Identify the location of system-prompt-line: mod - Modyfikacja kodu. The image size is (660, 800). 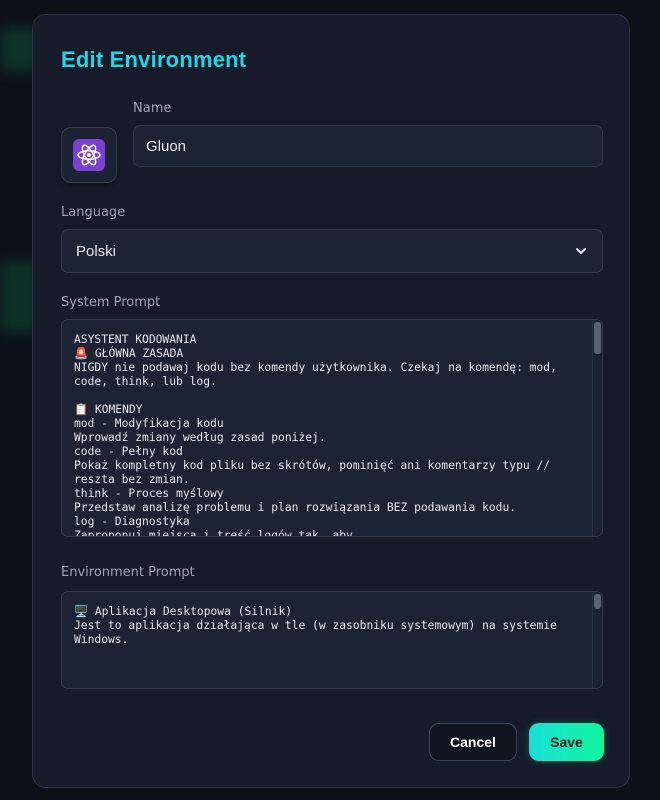
(149, 423).